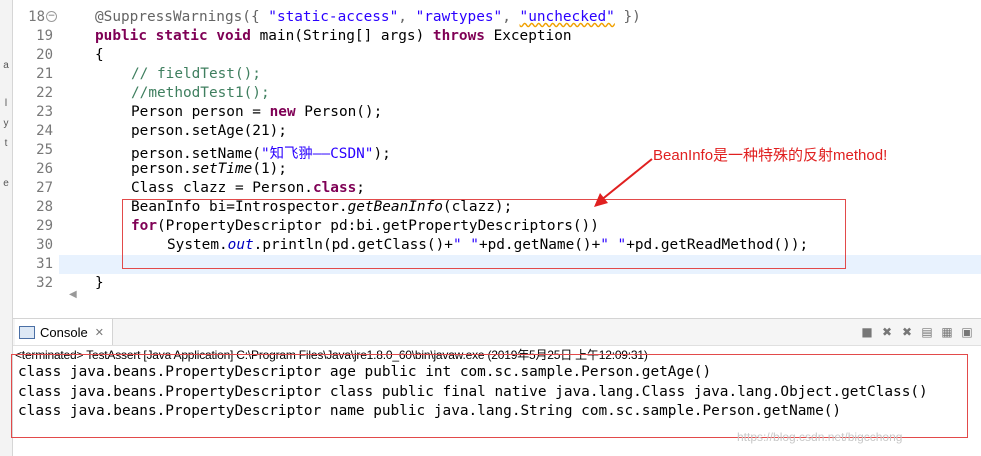 The height and width of the screenshot is (456, 981). I want to click on close-icon: ✕, so click(99, 332).